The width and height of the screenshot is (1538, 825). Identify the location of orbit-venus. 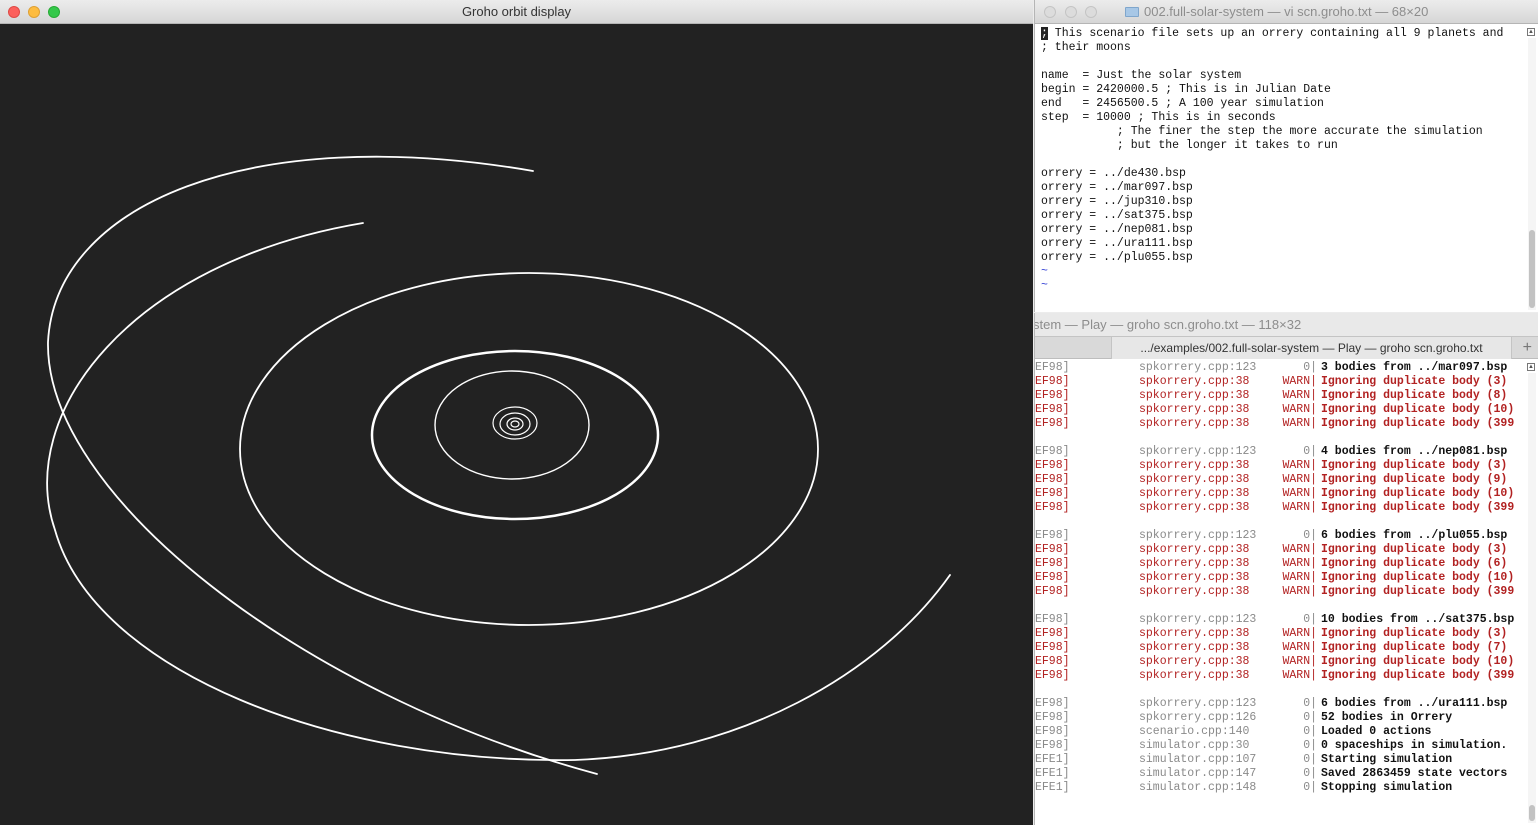
(515, 424).